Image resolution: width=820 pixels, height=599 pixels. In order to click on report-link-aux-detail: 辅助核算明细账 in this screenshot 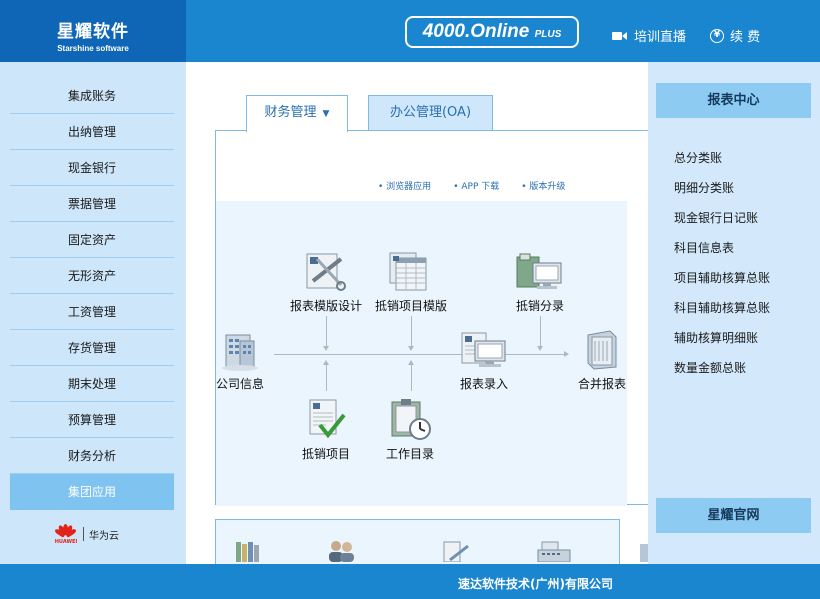, I will do `click(716, 337)`.